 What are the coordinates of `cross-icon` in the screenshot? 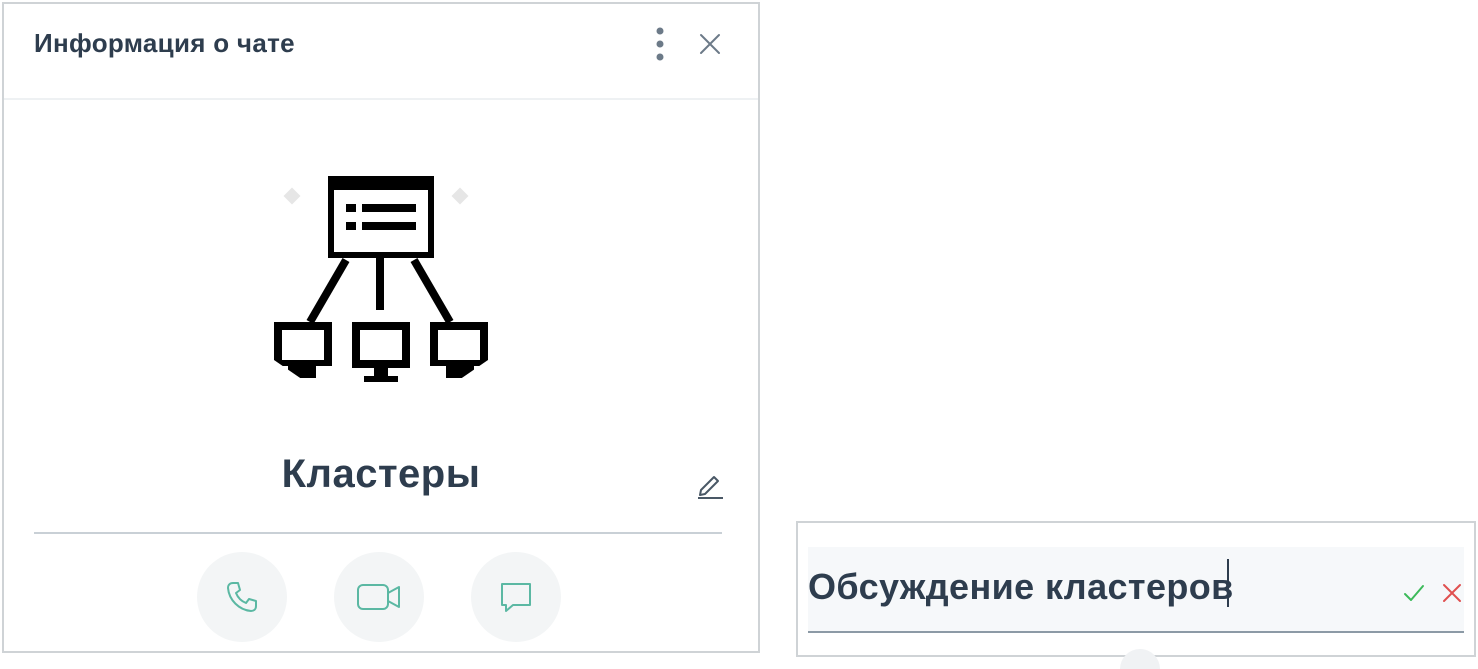 It's located at (1452, 593).